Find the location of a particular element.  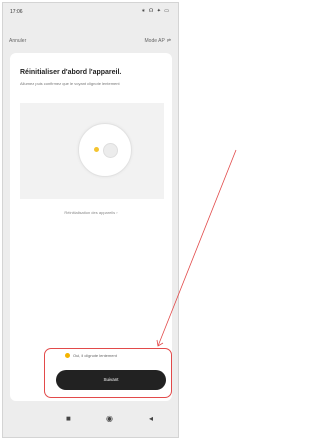

device-image is located at coordinates (105, 150).